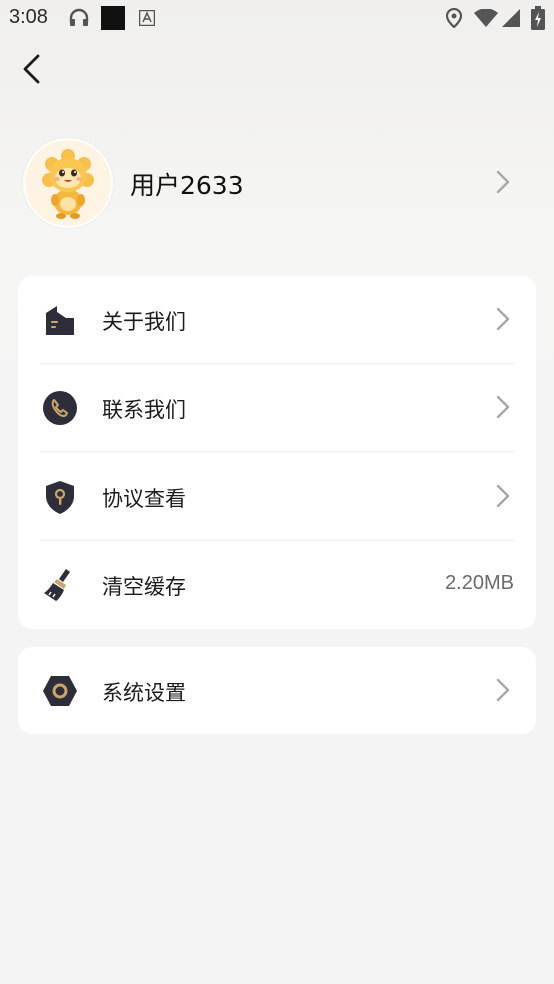 This screenshot has width=554, height=984. What do you see at coordinates (79, 17) in the screenshot?
I see `headset-icon` at bounding box center [79, 17].